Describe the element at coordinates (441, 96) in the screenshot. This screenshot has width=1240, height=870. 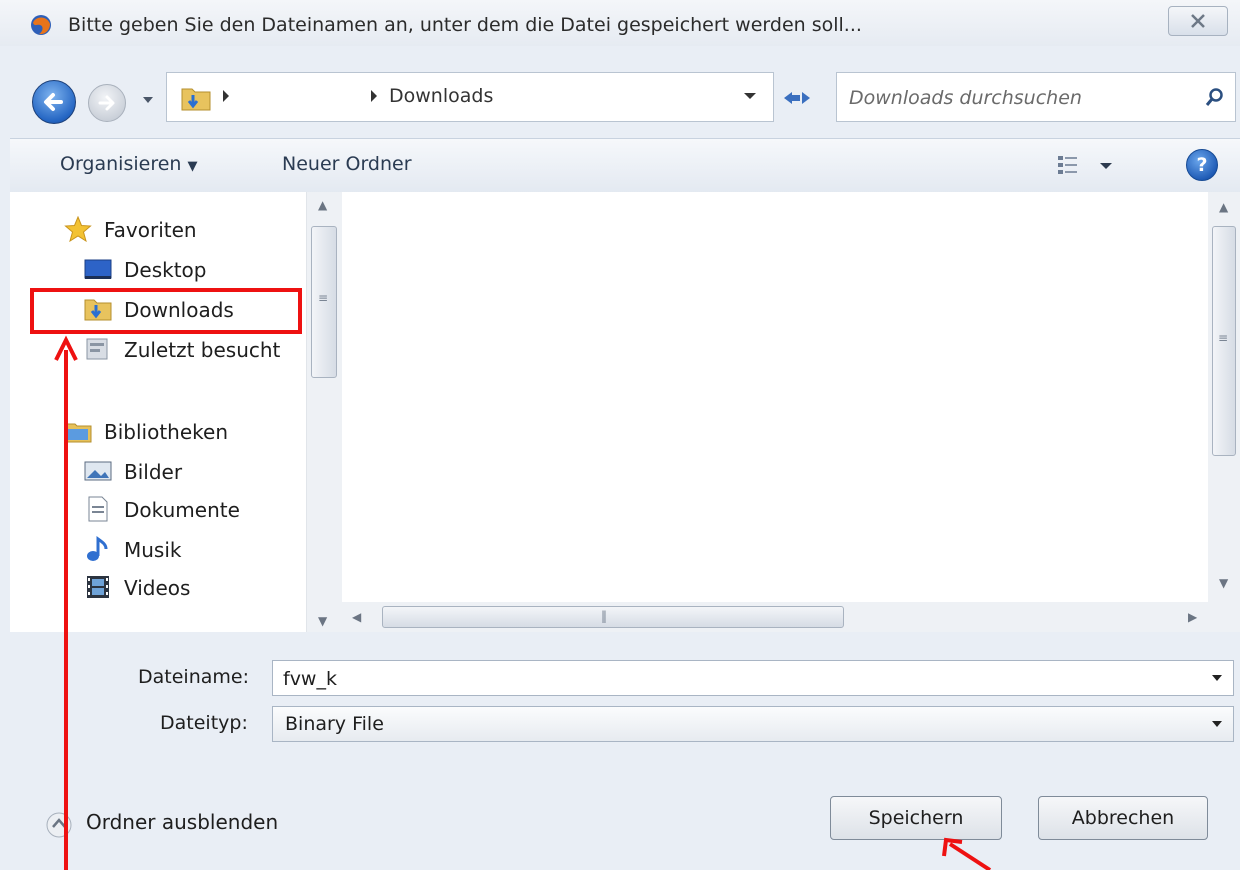
I see `breadcrumb-current-folder: Downloads` at that location.